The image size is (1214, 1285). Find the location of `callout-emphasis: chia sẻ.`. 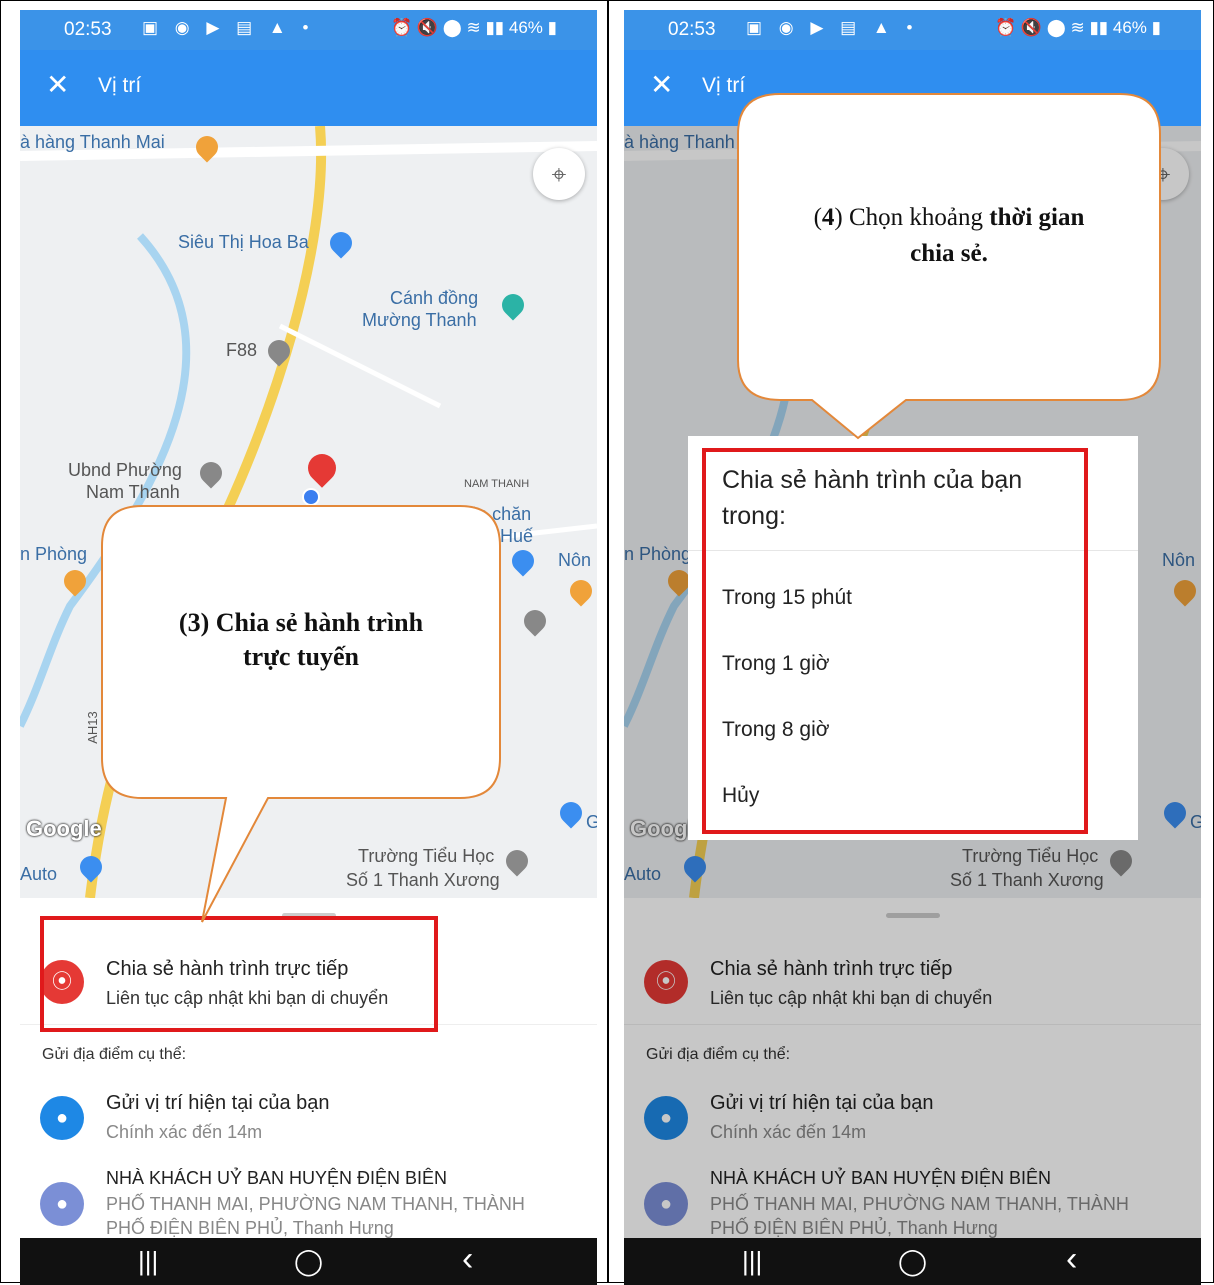

callout-emphasis: chia sẻ. is located at coordinates (949, 253).